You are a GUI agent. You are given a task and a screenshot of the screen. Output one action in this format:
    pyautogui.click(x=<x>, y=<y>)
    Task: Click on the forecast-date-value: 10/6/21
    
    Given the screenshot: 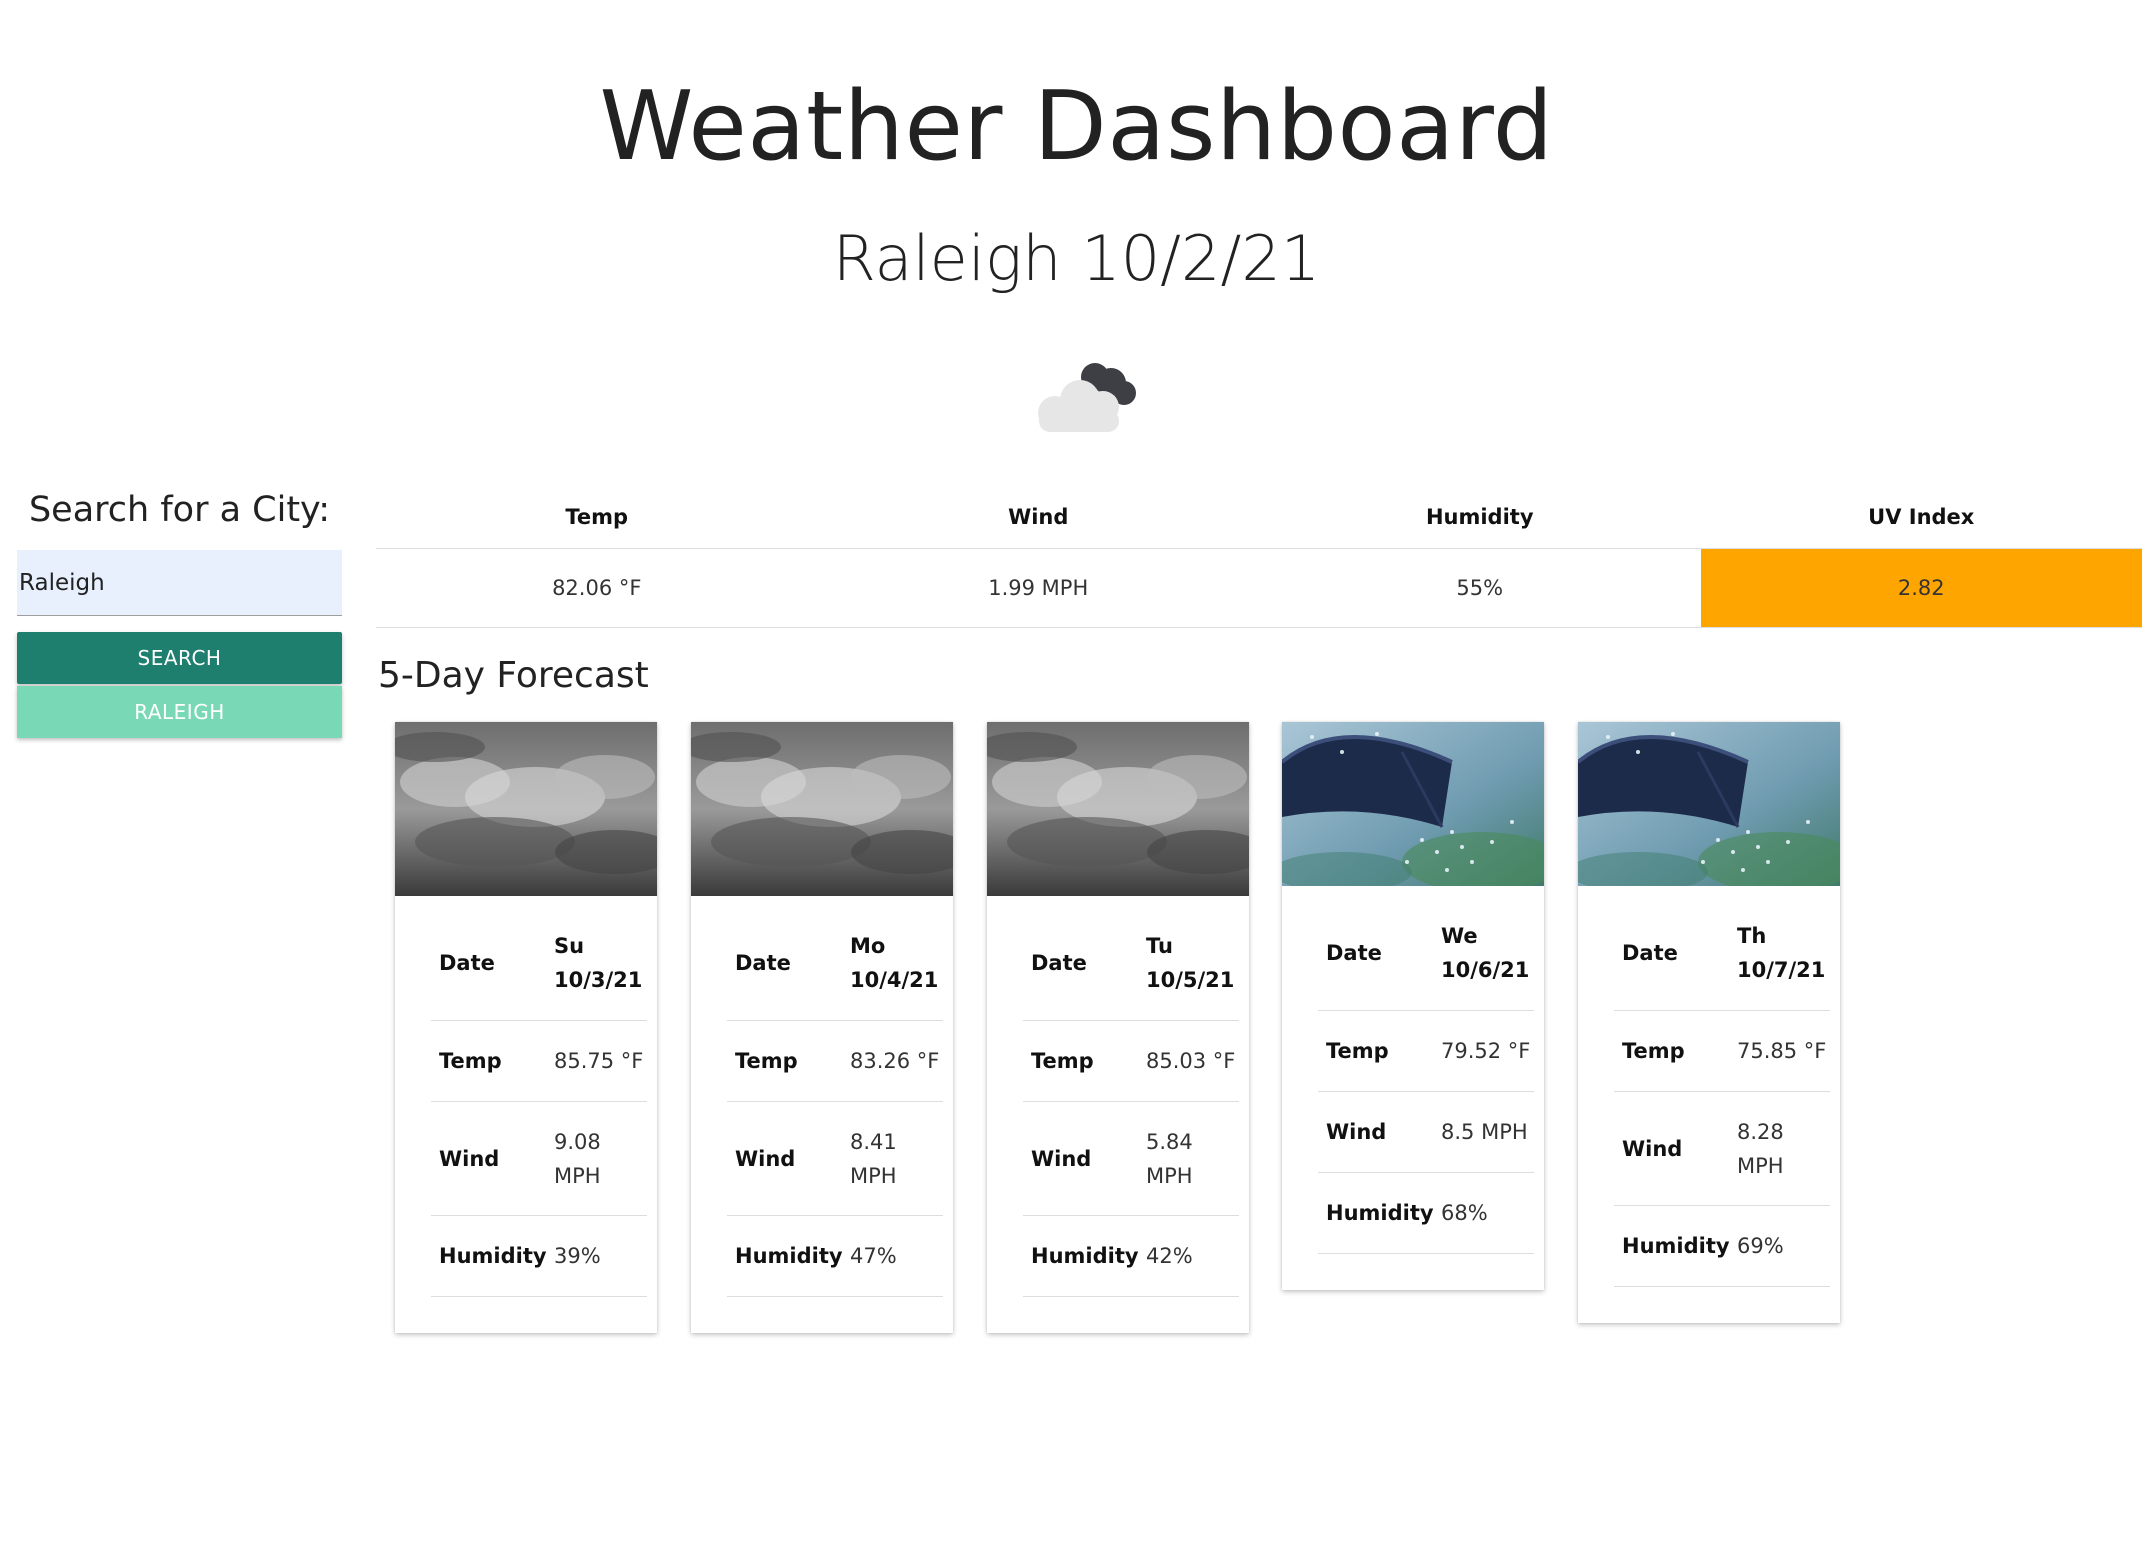 What is the action you would take?
    pyautogui.click(x=1485, y=970)
    